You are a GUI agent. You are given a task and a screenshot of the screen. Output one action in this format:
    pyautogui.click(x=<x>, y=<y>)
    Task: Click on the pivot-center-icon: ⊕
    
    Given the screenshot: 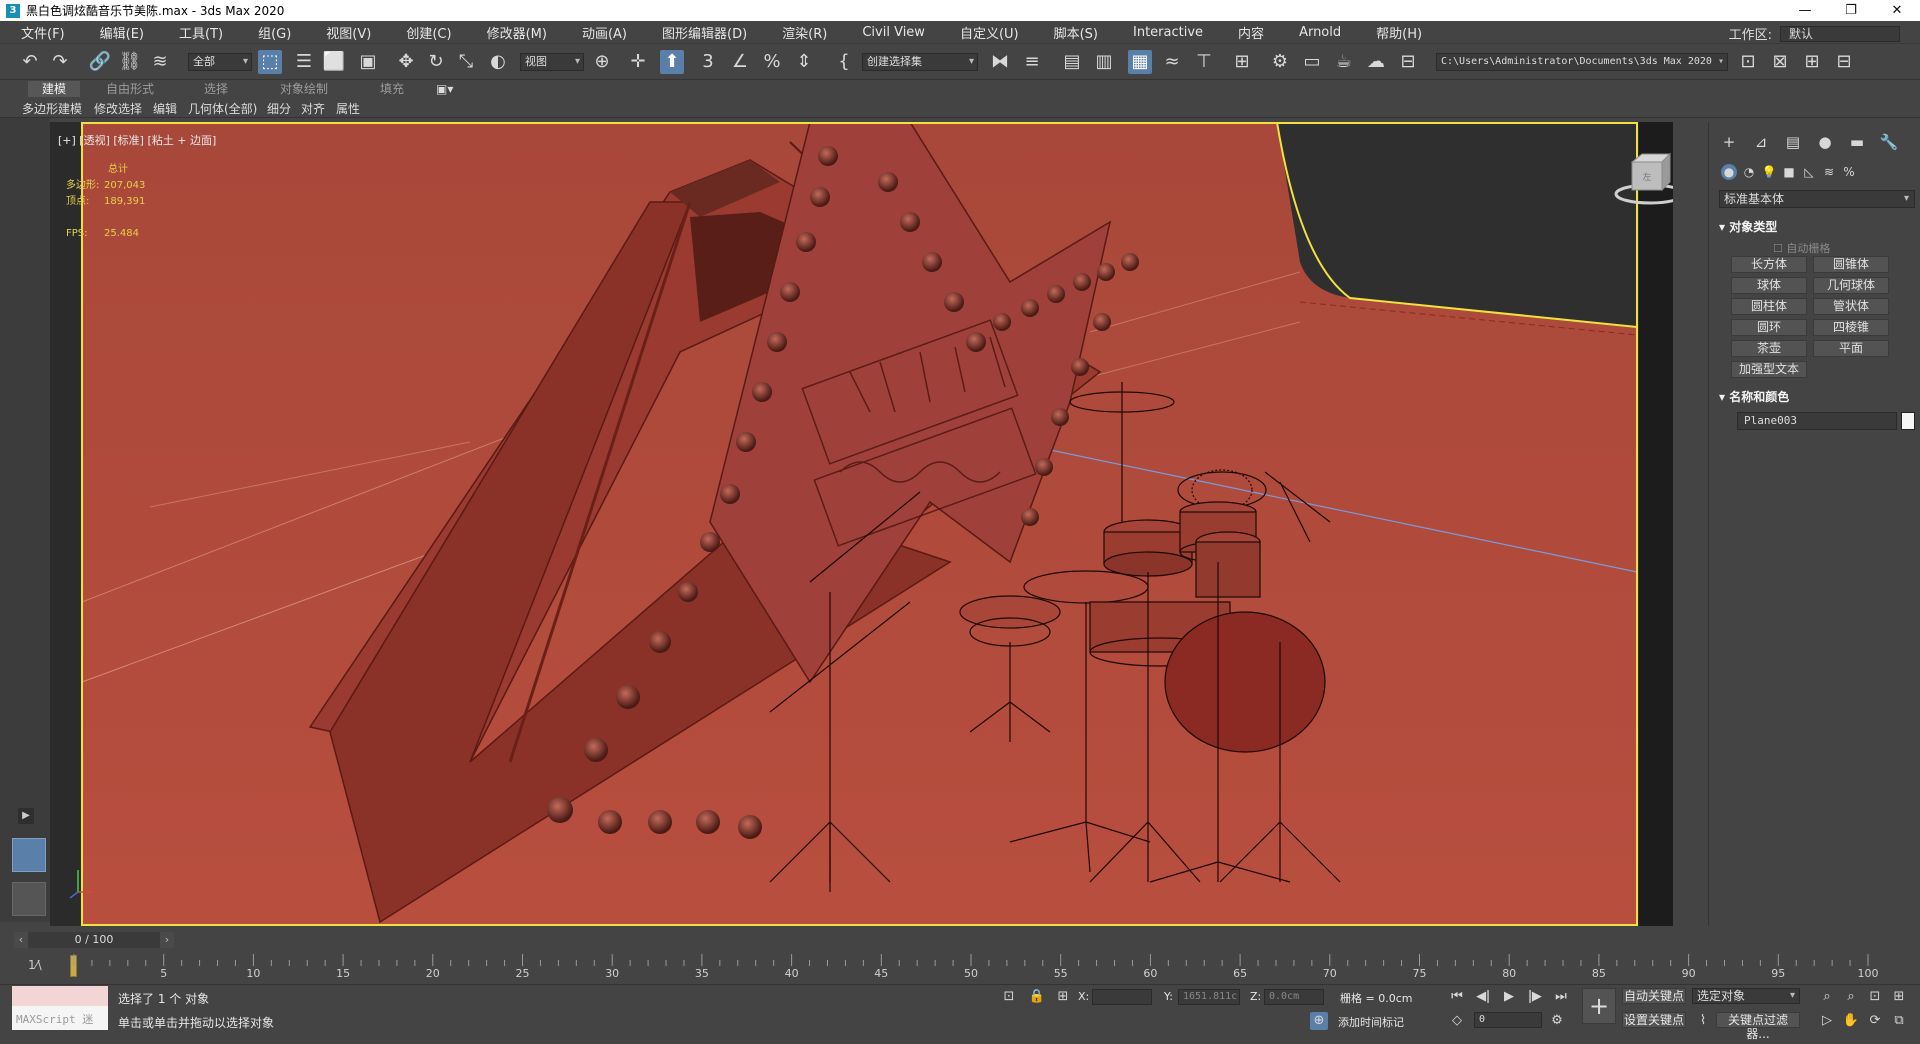 What is the action you would take?
    pyautogui.click(x=602, y=62)
    